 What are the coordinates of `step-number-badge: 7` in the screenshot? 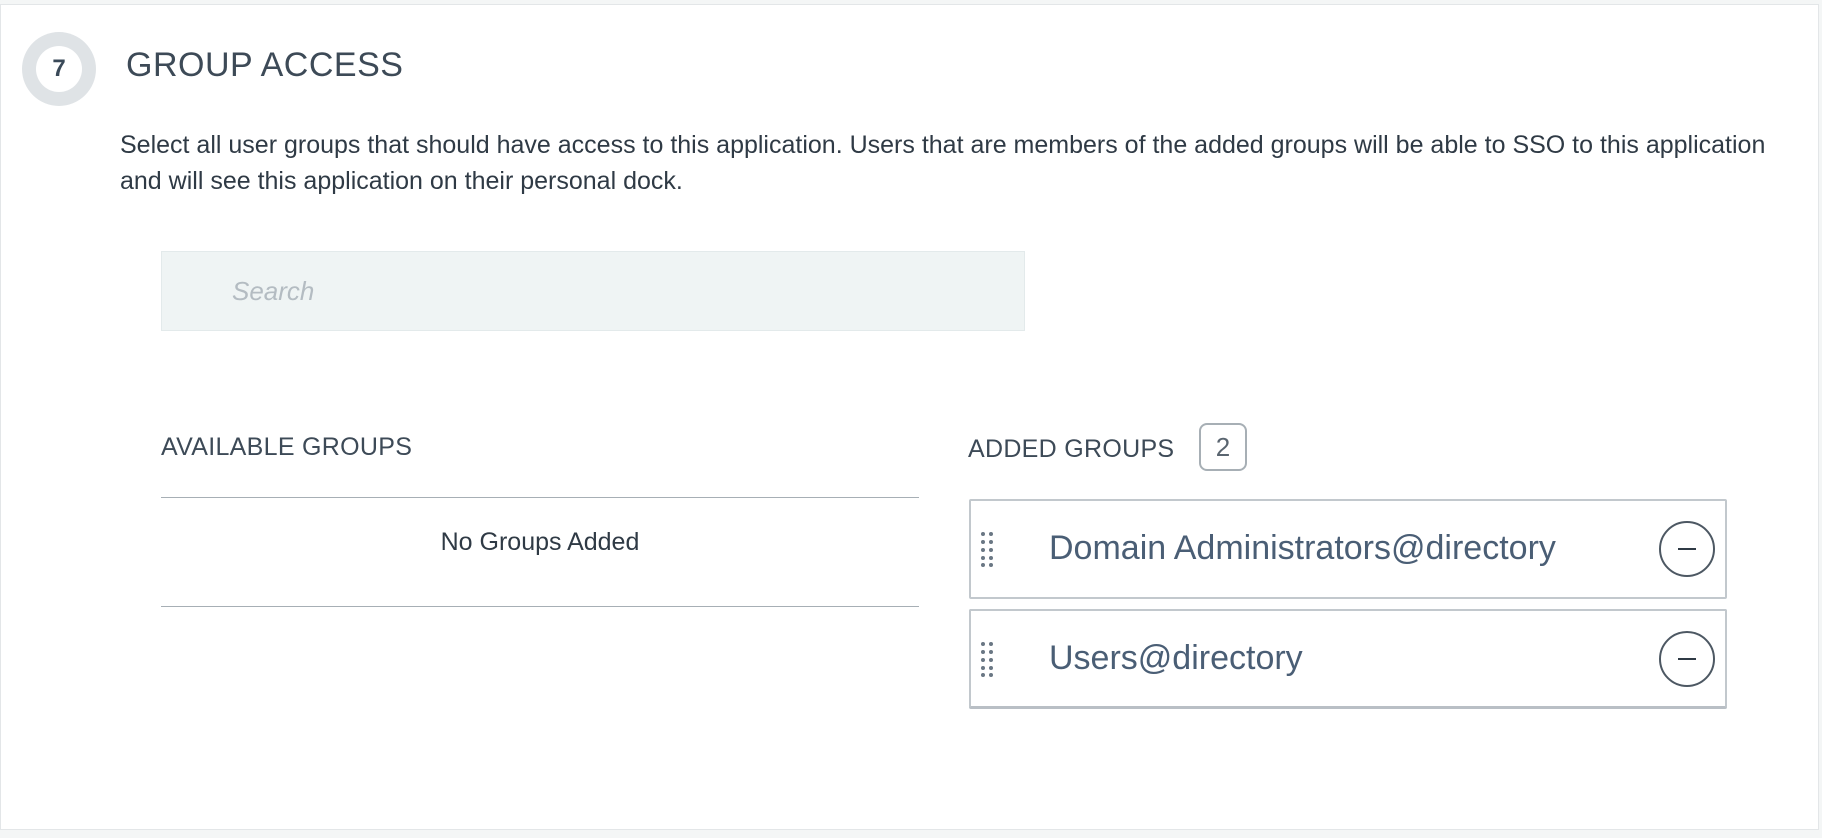 It's located at (59, 69).